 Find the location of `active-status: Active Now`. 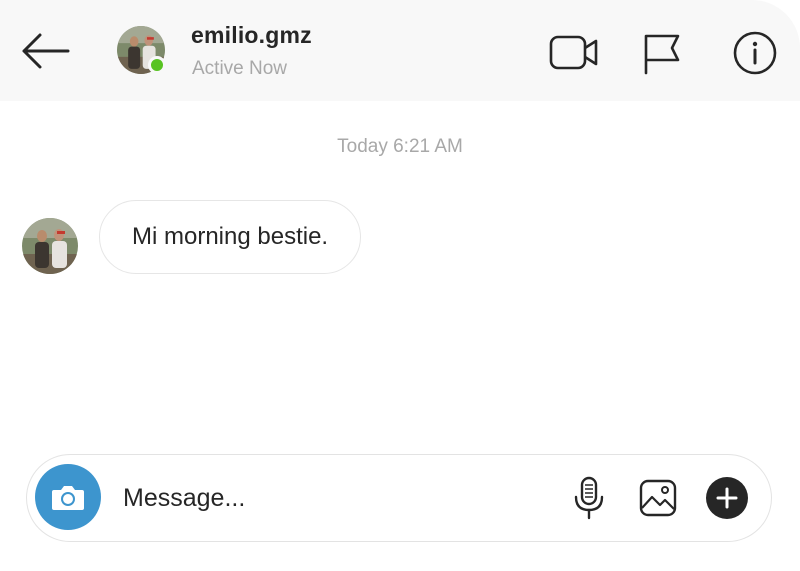

active-status: Active Now is located at coordinates (240, 68).